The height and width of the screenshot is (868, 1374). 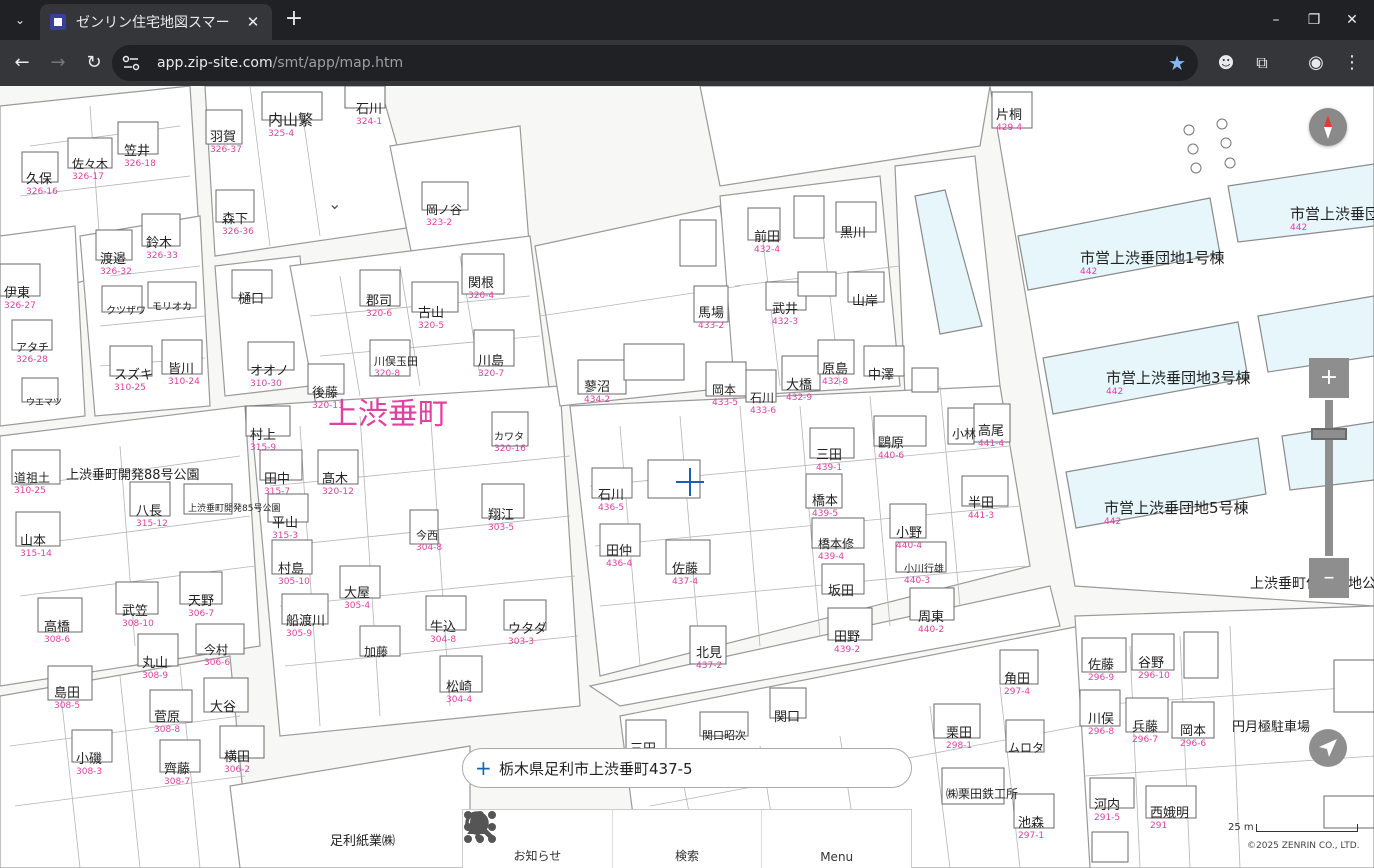 What do you see at coordinates (1031, 836) in the screenshot?
I see `map-lot-number: 297-1` at bounding box center [1031, 836].